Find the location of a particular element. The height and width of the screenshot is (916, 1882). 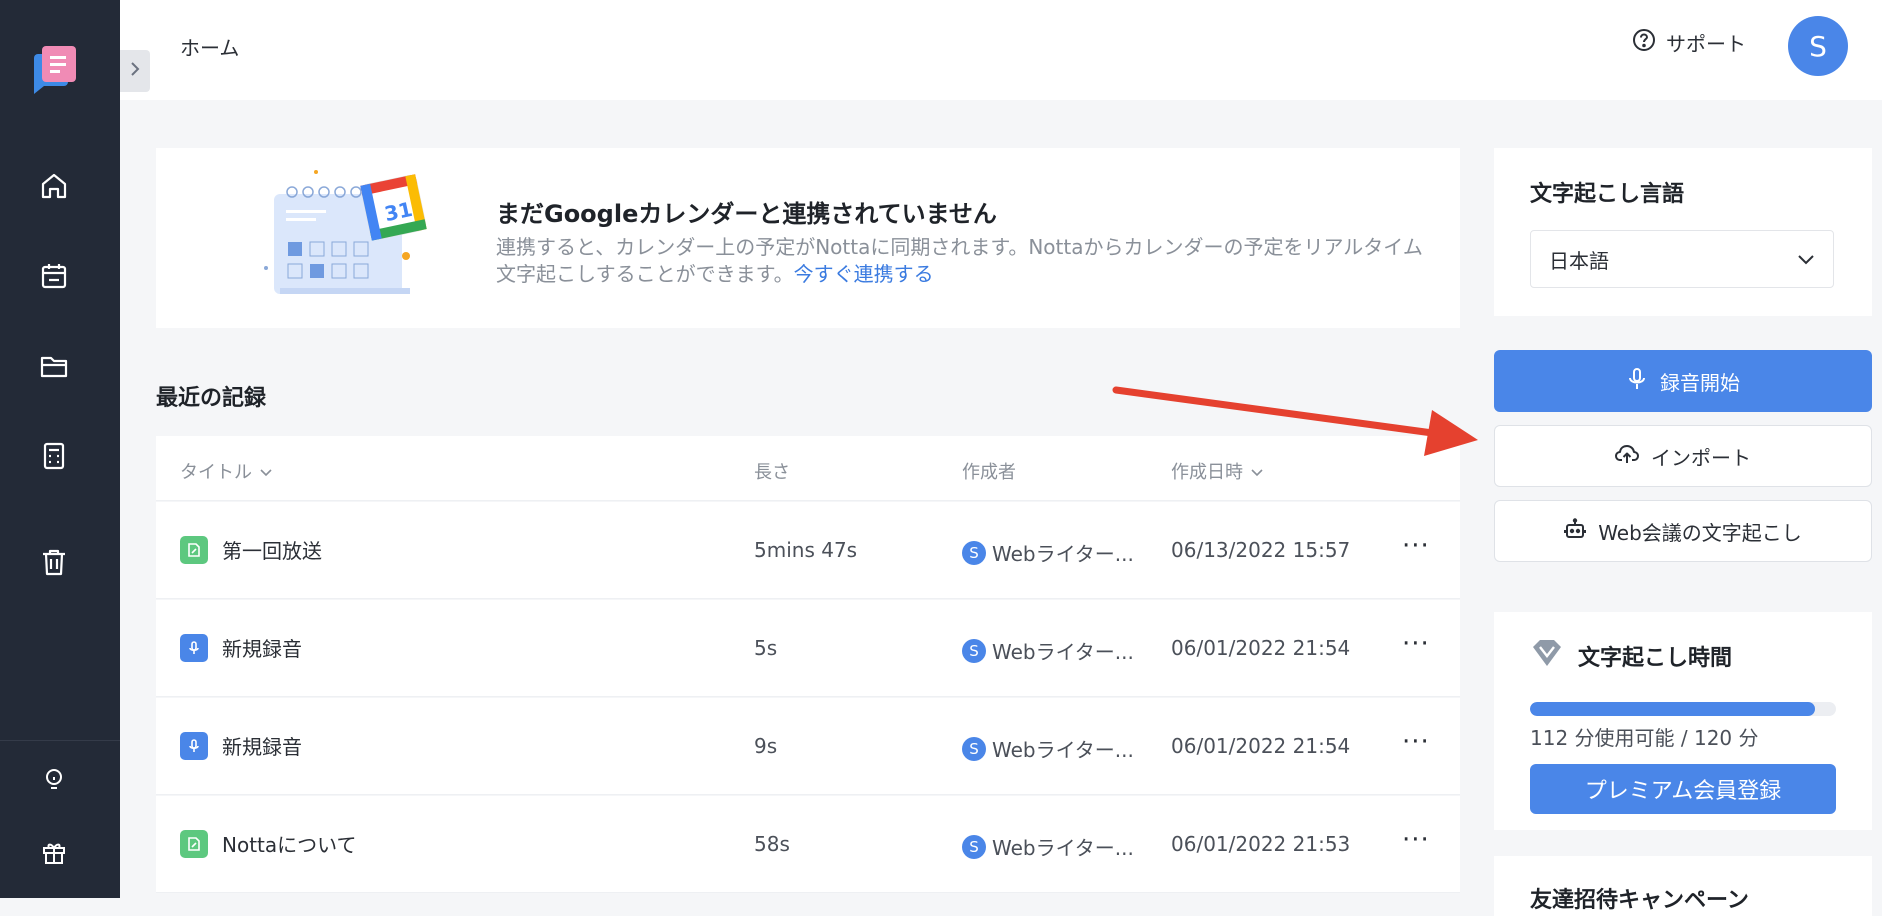

record-length: 5s is located at coordinates (766, 648).